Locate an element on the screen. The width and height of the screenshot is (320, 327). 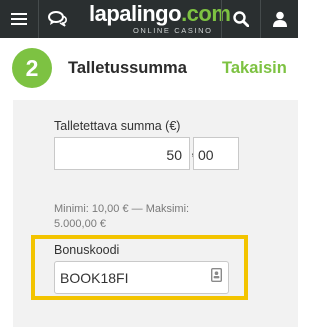
step-title: Talletussumma is located at coordinates (127, 68).